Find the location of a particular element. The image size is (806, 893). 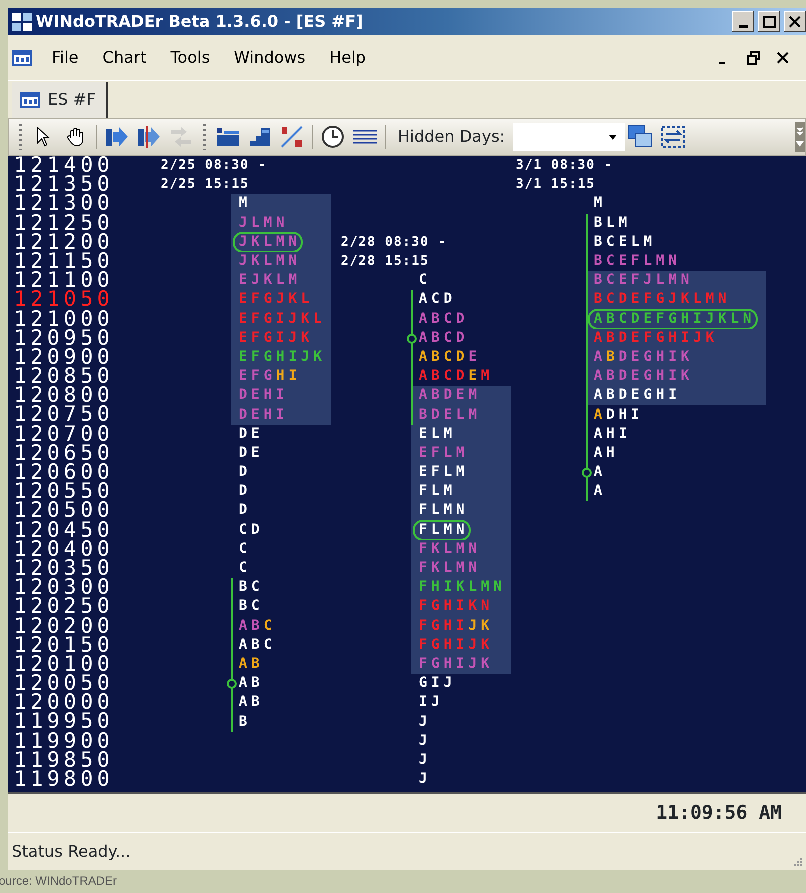

session-time: 2/28 15:15 is located at coordinates (385, 261).